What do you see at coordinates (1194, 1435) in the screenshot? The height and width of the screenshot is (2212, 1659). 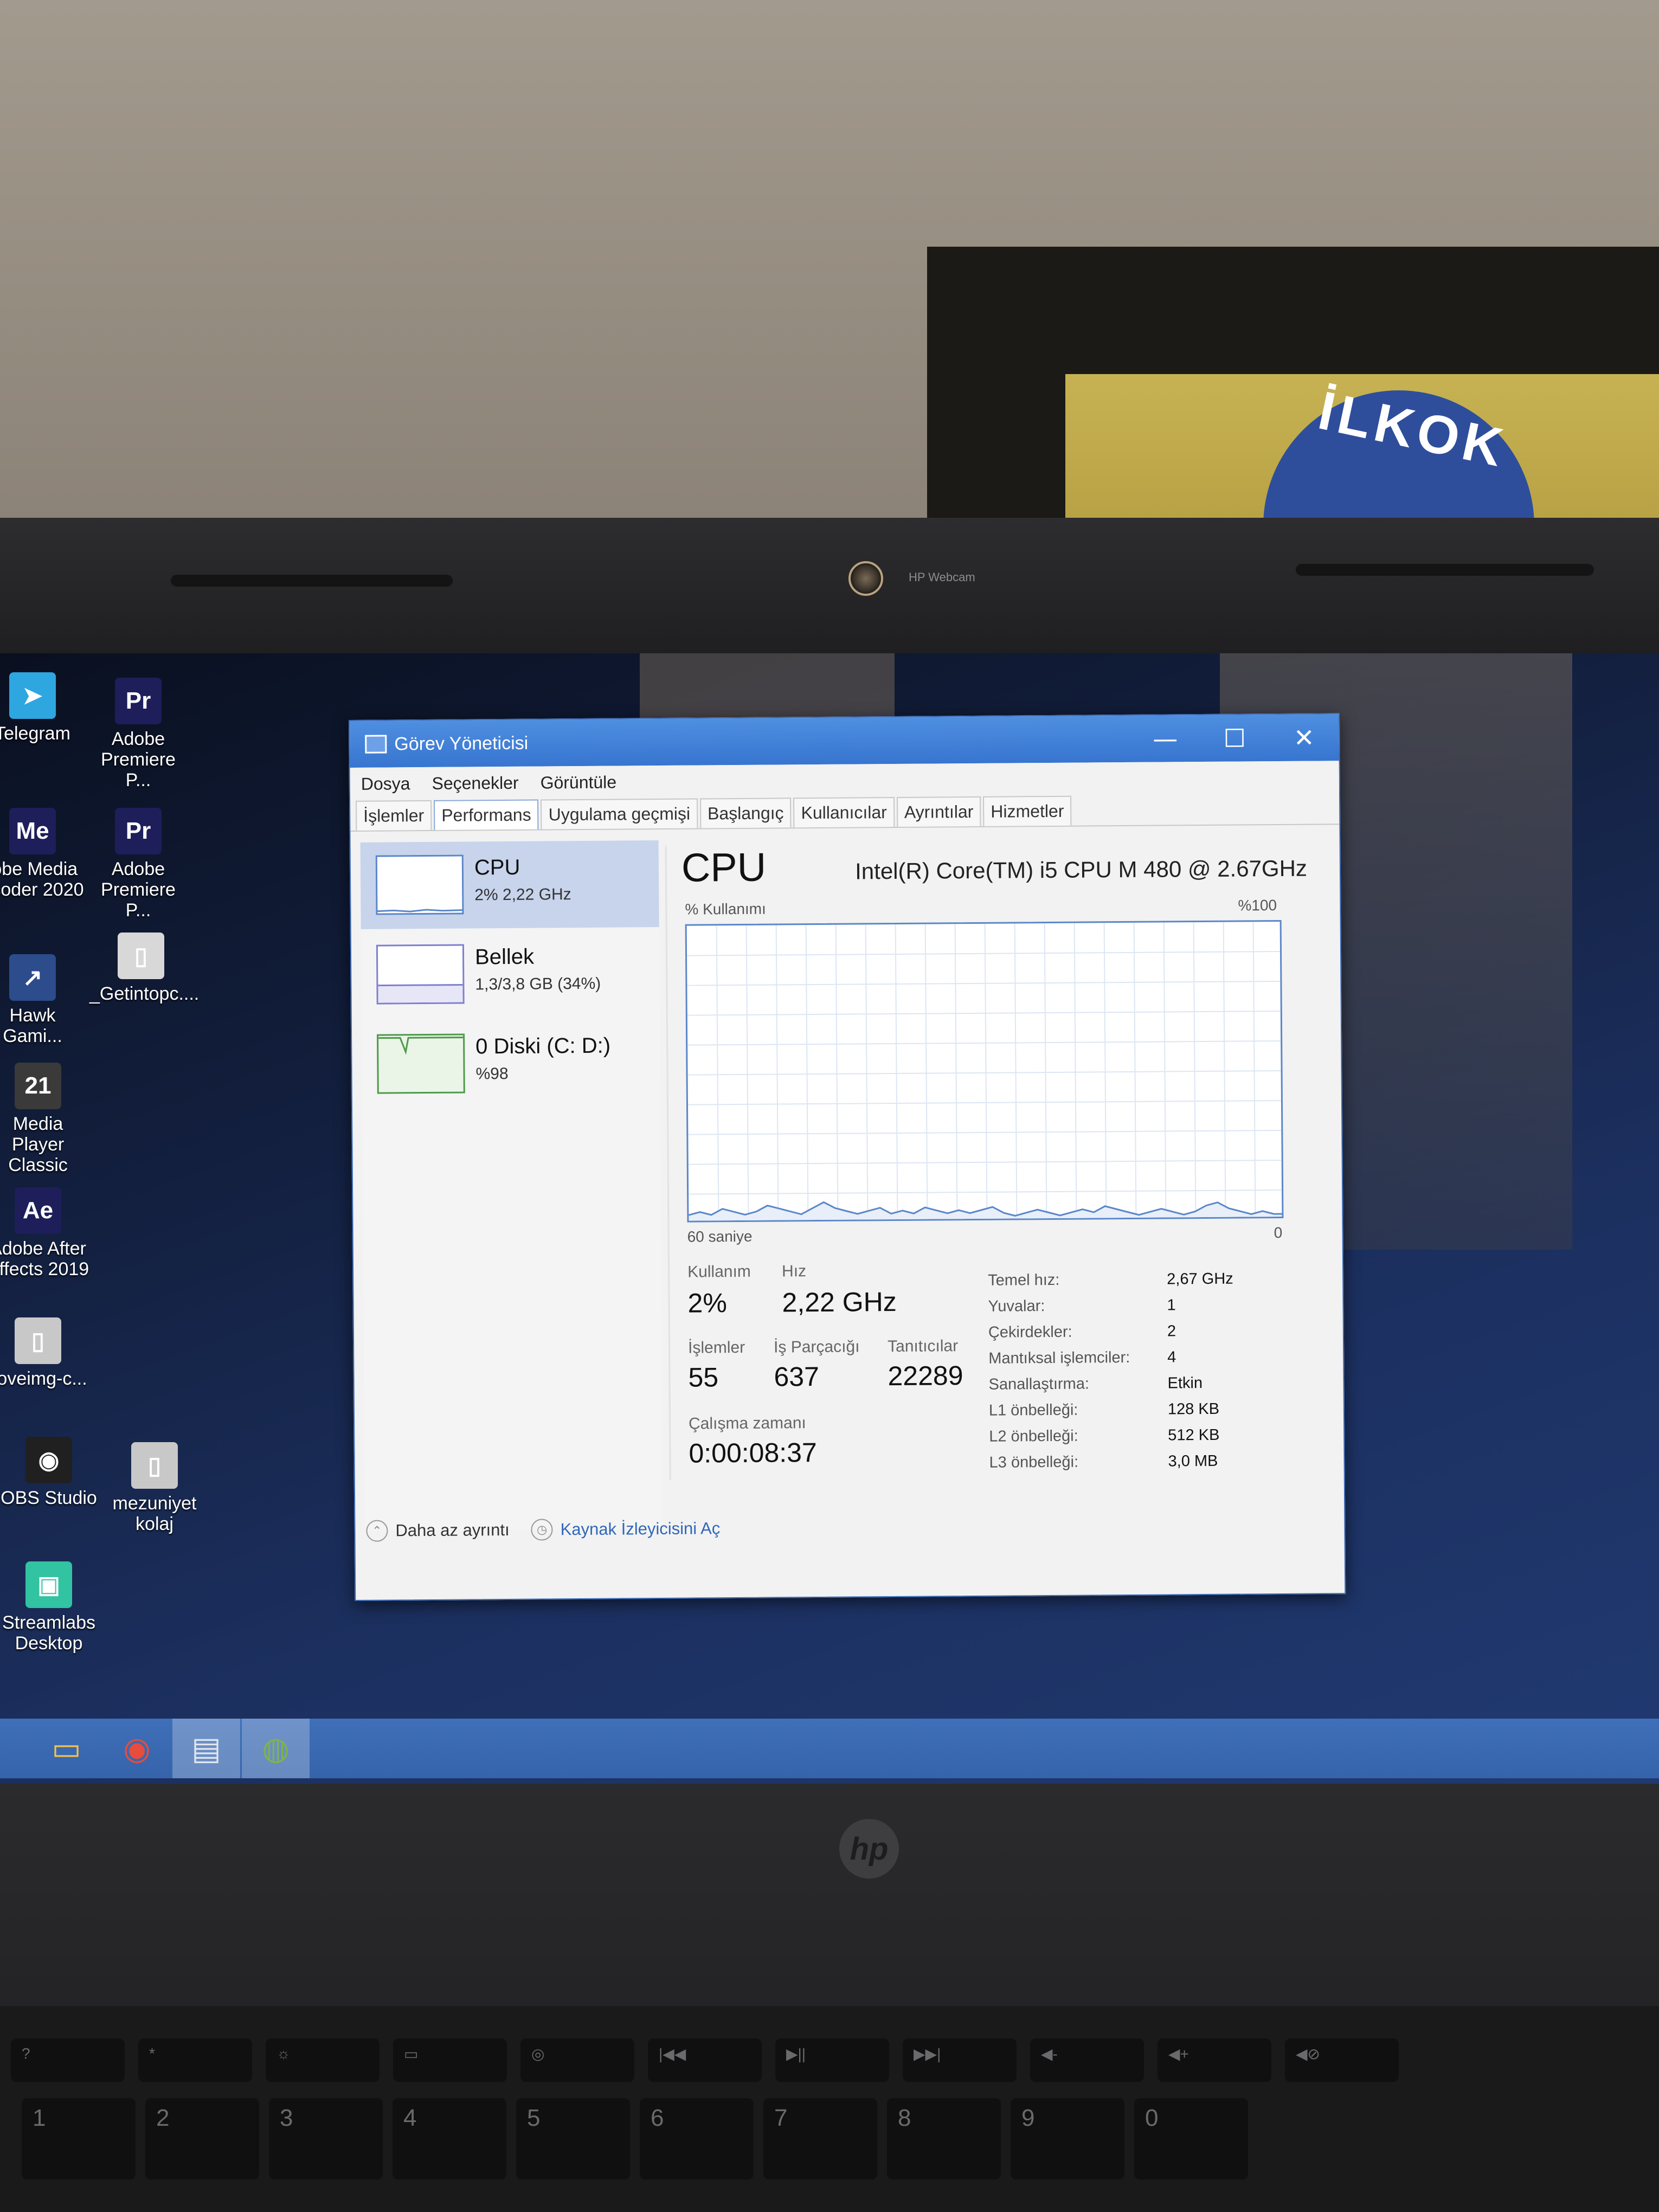 I see `spec-value: 512 KB` at bounding box center [1194, 1435].